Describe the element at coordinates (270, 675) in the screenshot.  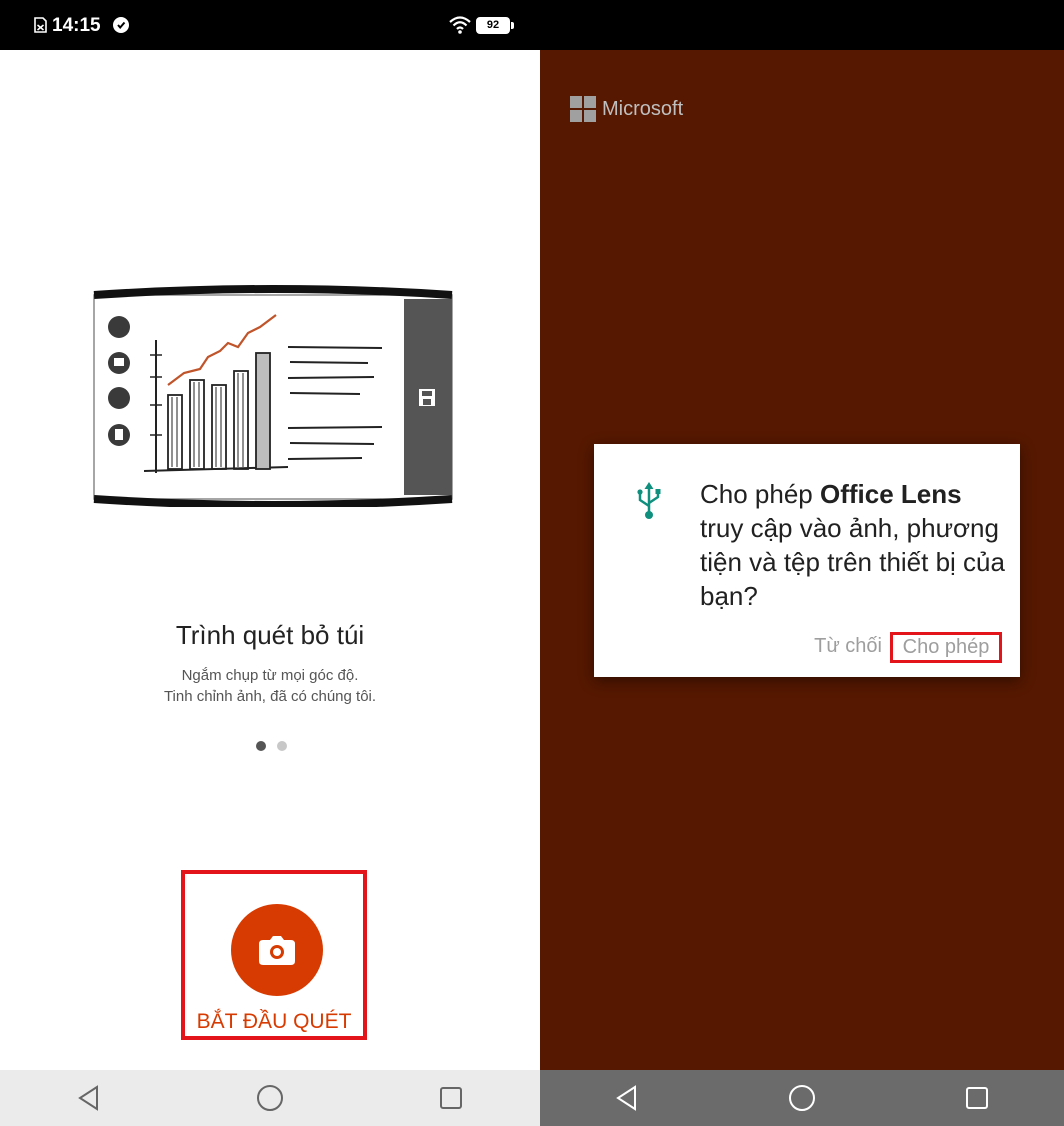
I see `onboarding-subtitle-line1: Ngắm chụp từ mọi góc độ.` at that location.